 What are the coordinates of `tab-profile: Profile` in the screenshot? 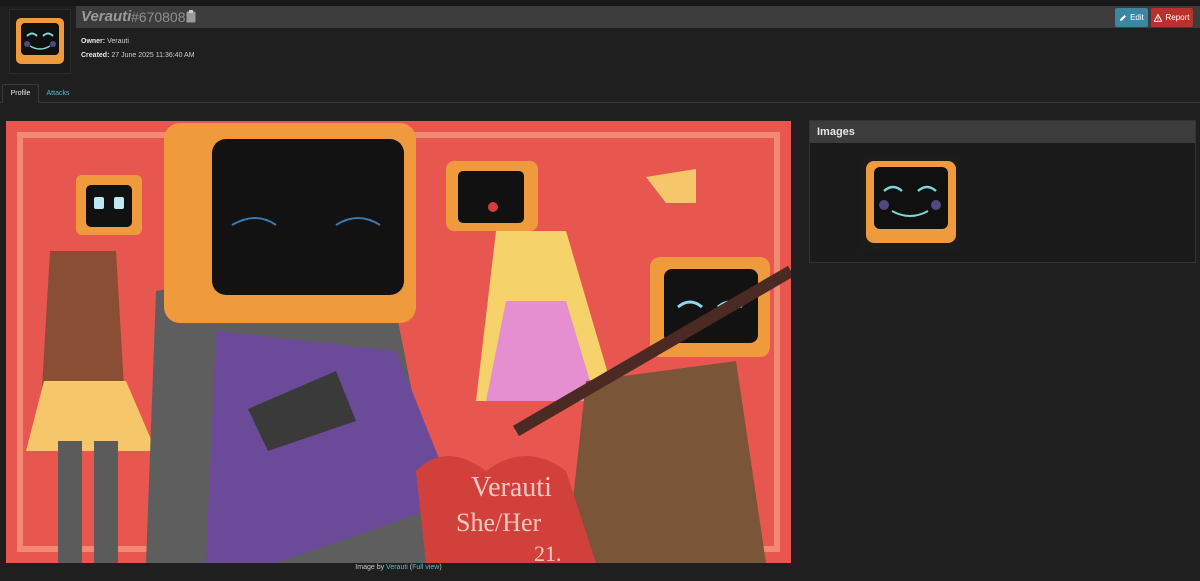 It's located at (20, 93).